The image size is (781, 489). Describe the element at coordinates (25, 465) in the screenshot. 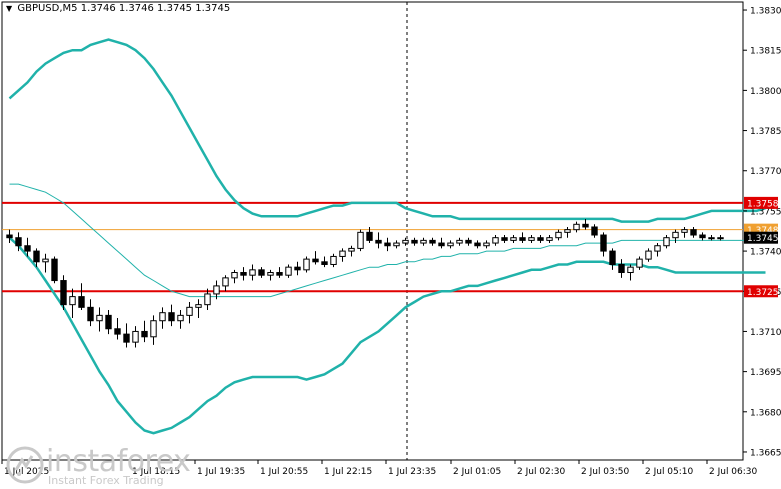

I see `instaforex-logo-icon` at that location.